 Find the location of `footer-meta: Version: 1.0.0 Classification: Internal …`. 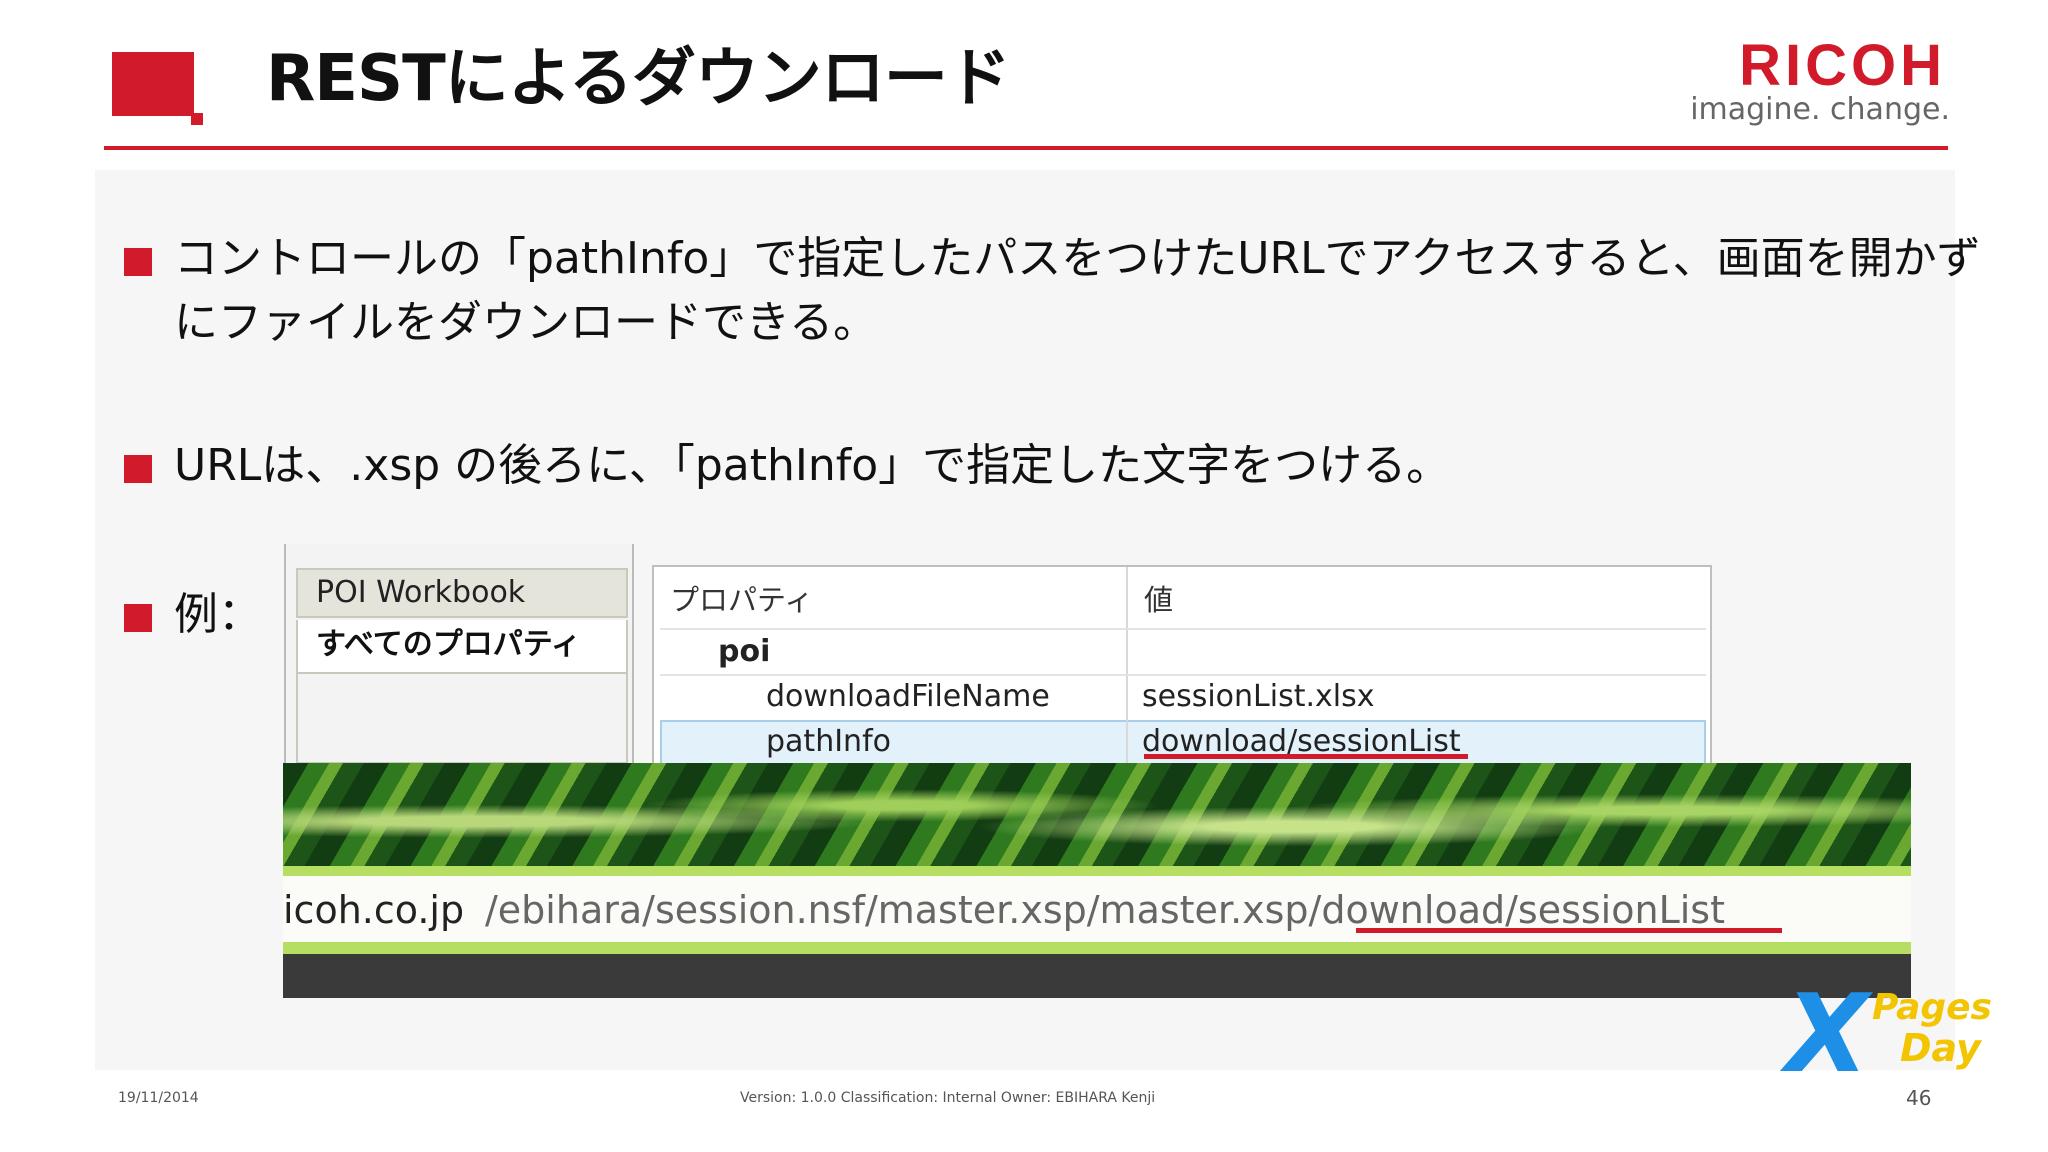

footer-meta: Version: 1.0.0 Classification: Internal … is located at coordinates (948, 1098).